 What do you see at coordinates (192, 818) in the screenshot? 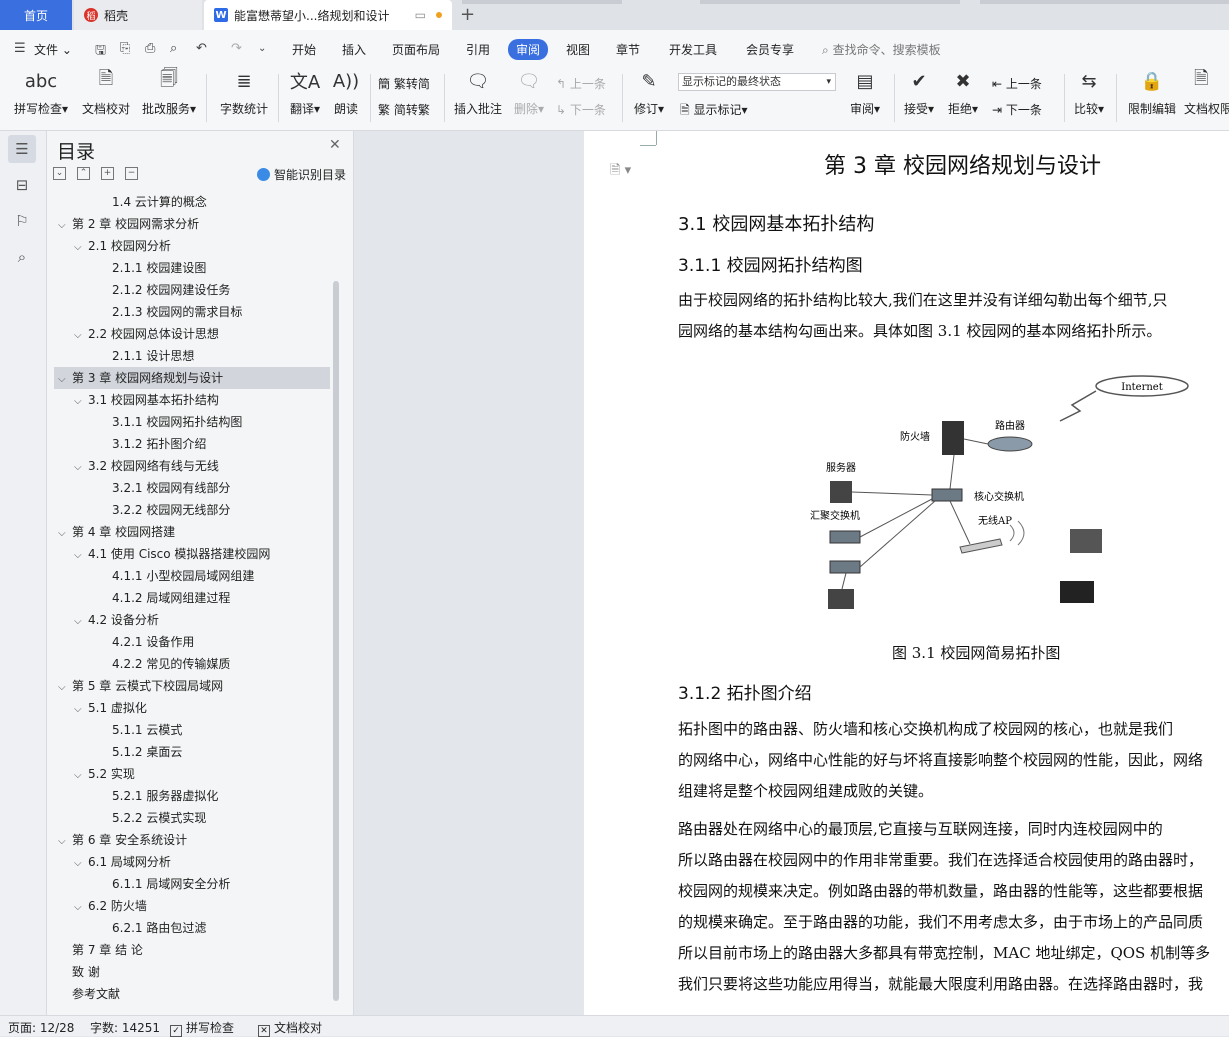
I see `toc-item: 5.2.2 云模式实现` at bounding box center [192, 818].